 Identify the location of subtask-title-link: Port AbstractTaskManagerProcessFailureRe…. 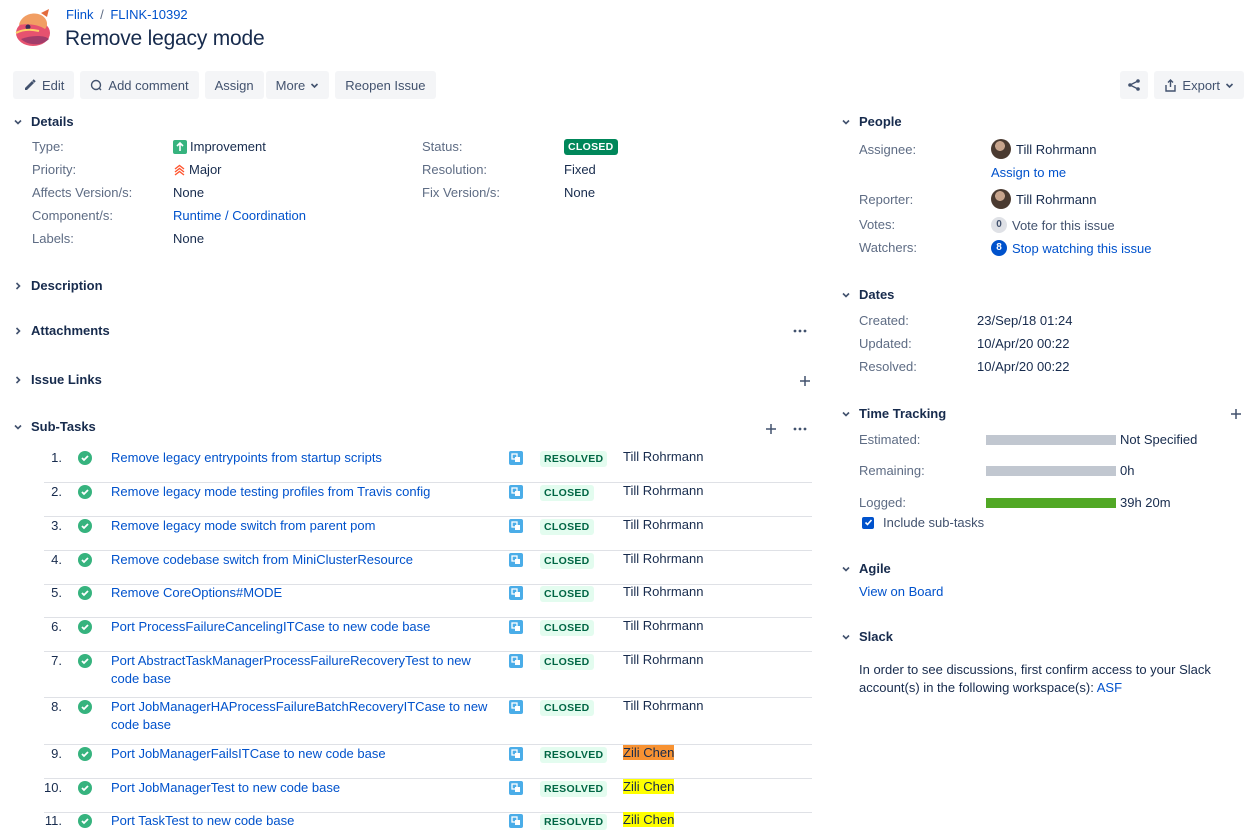
(303, 670).